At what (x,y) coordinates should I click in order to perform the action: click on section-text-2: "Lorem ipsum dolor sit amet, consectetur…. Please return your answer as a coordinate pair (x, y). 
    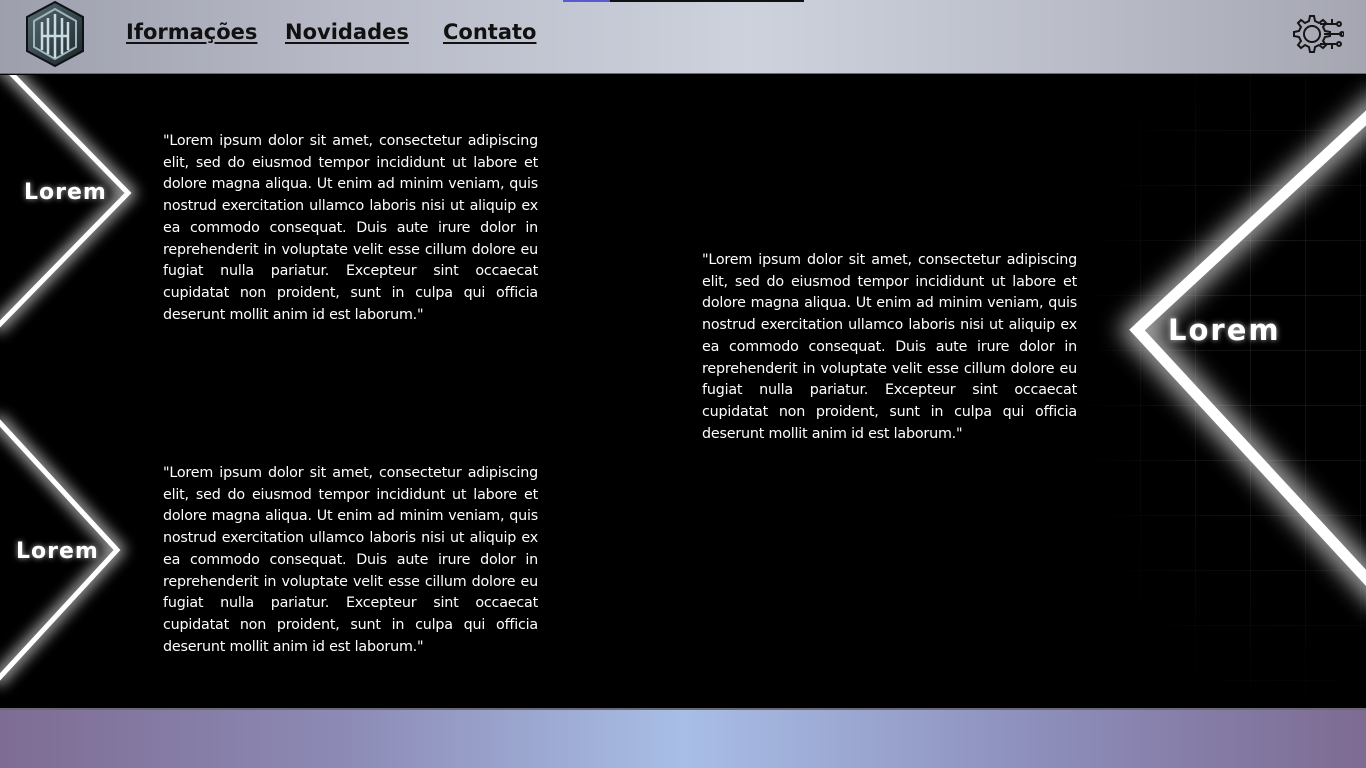
    Looking at the image, I should click on (350, 560).